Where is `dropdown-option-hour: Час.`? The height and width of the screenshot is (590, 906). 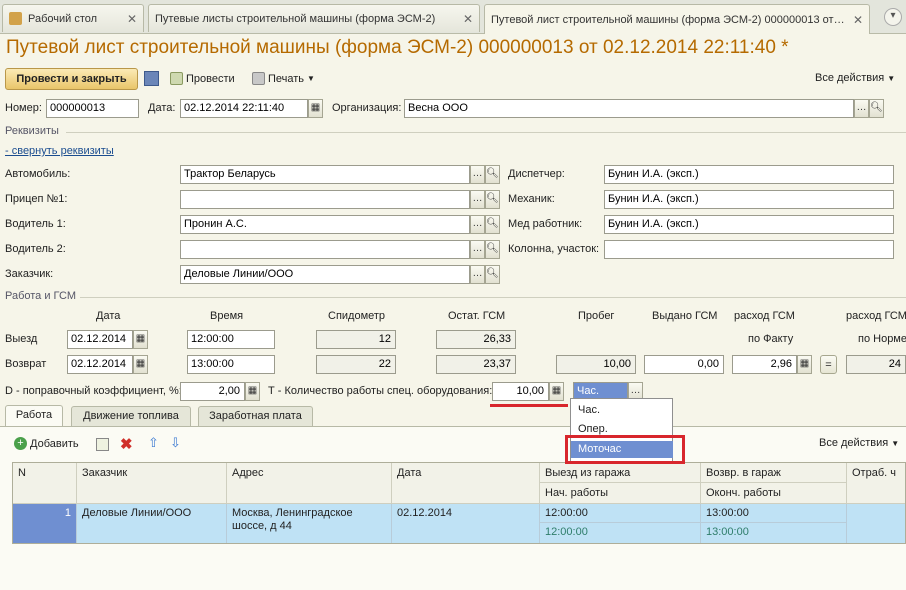 dropdown-option-hour: Час. is located at coordinates (587, 410).